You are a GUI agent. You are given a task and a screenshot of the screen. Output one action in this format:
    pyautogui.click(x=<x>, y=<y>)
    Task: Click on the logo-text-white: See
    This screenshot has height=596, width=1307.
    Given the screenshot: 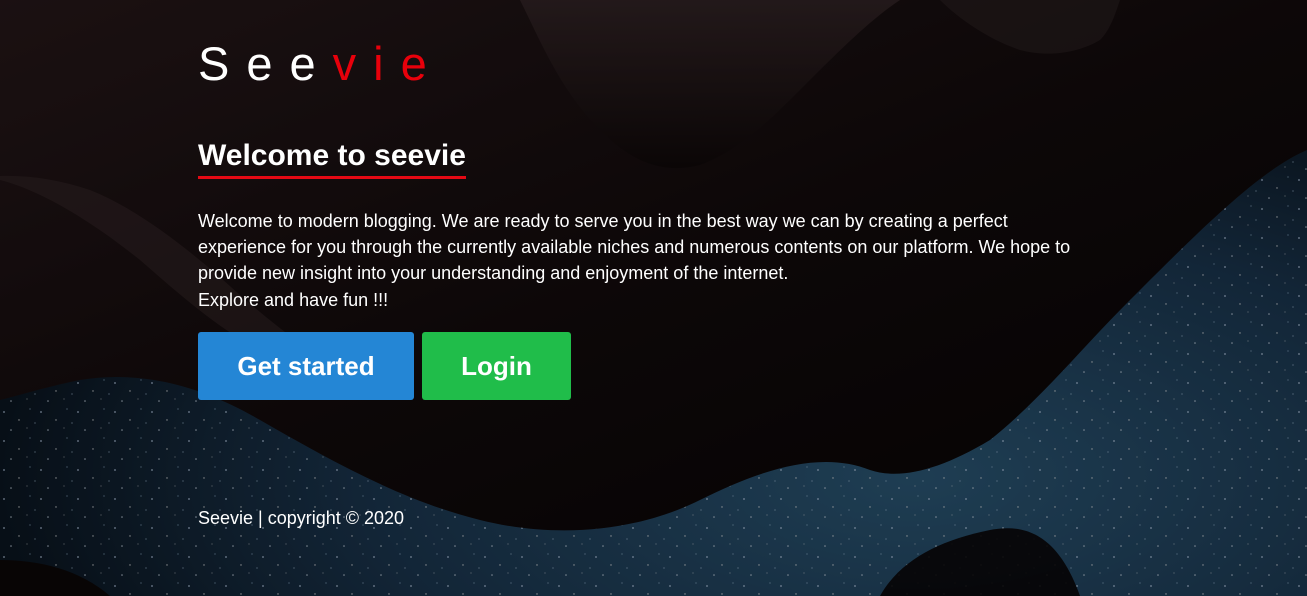 What is the action you would take?
    pyautogui.click(x=265, y=63)
    